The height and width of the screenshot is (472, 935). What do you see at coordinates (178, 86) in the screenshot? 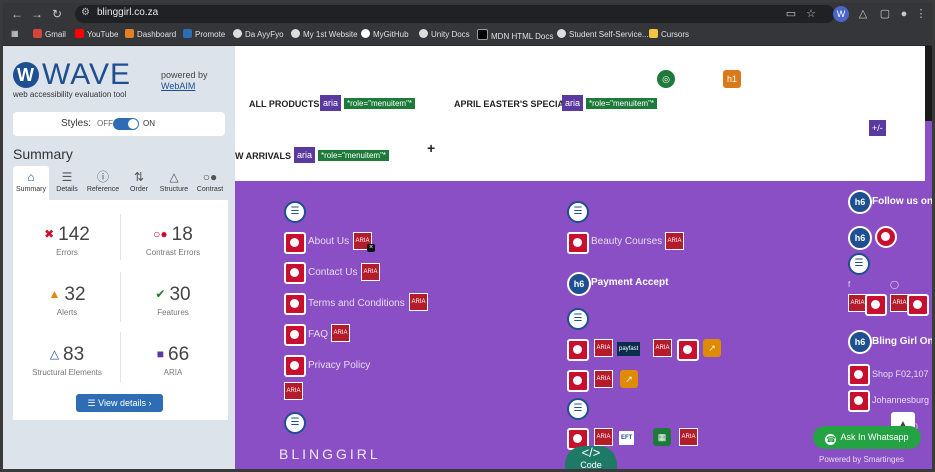
I see `webaim-link: WebAIM` at bounding box center [178, 86].